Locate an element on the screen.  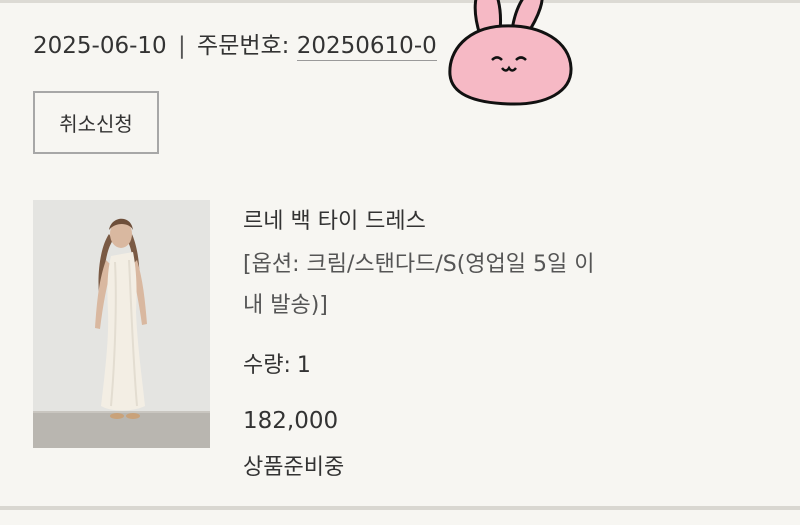
order-date: 2025-06-10 is located at coordinates (100, 46).